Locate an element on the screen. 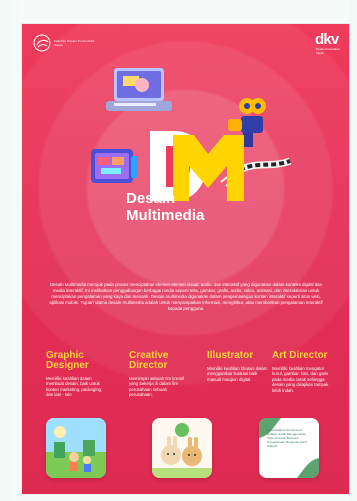  role-title-line-1: Art Director is located at coordinates (300, 355).